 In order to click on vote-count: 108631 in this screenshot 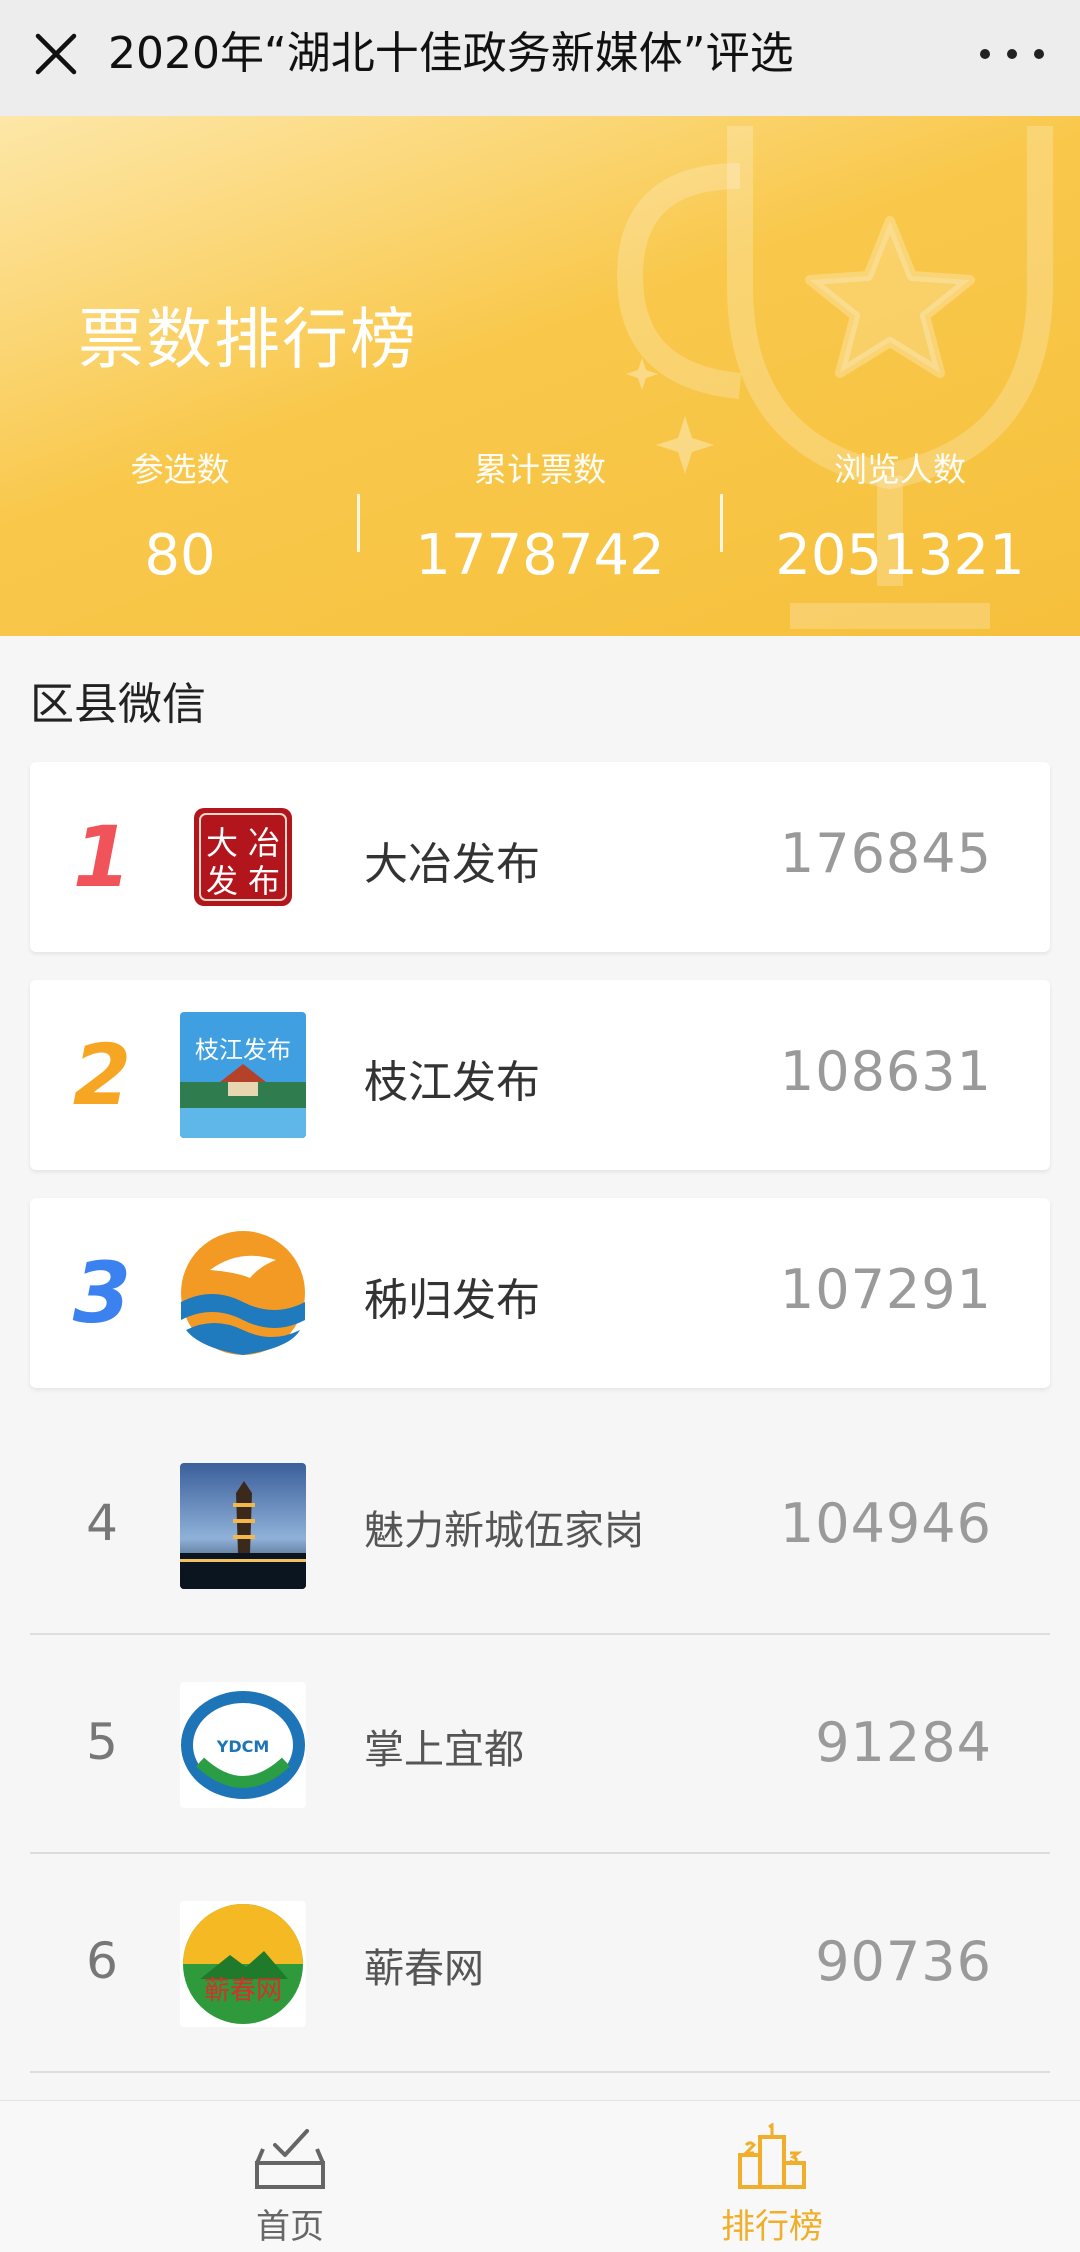, I will do `click(885, 1071)`.